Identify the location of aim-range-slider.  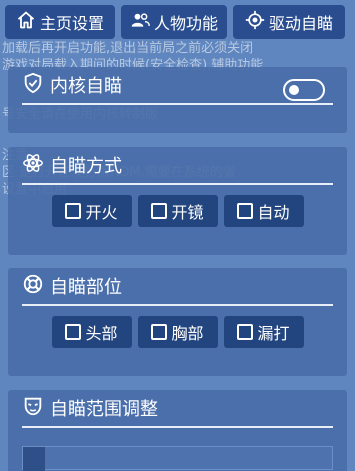
(177, 458).